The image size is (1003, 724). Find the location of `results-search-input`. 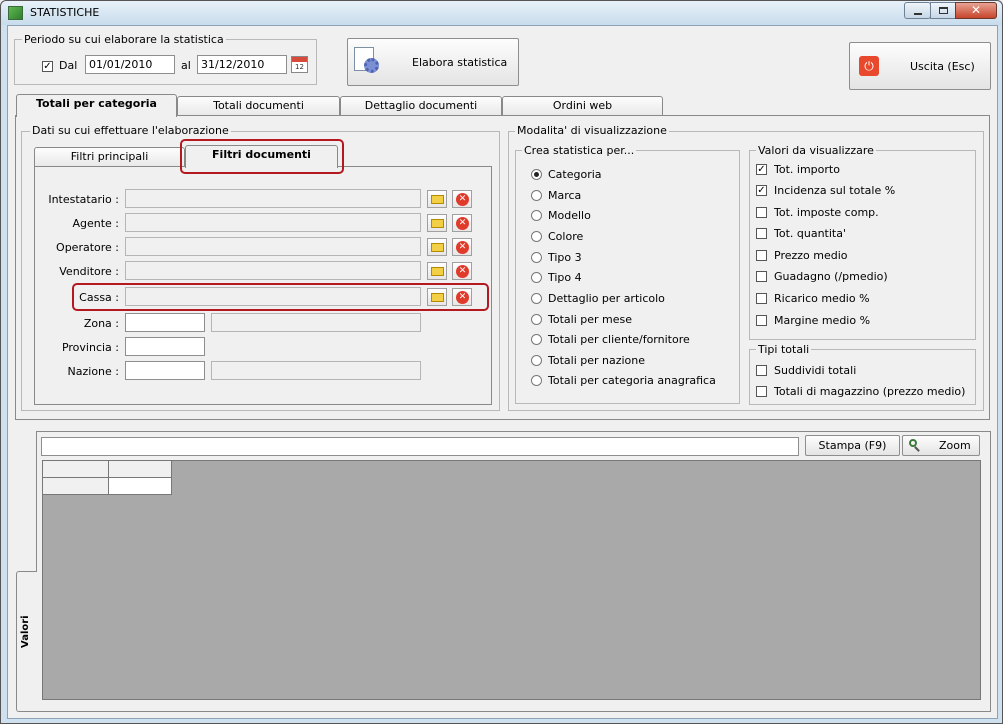

results-search-input is located at coordinates (420, 446).